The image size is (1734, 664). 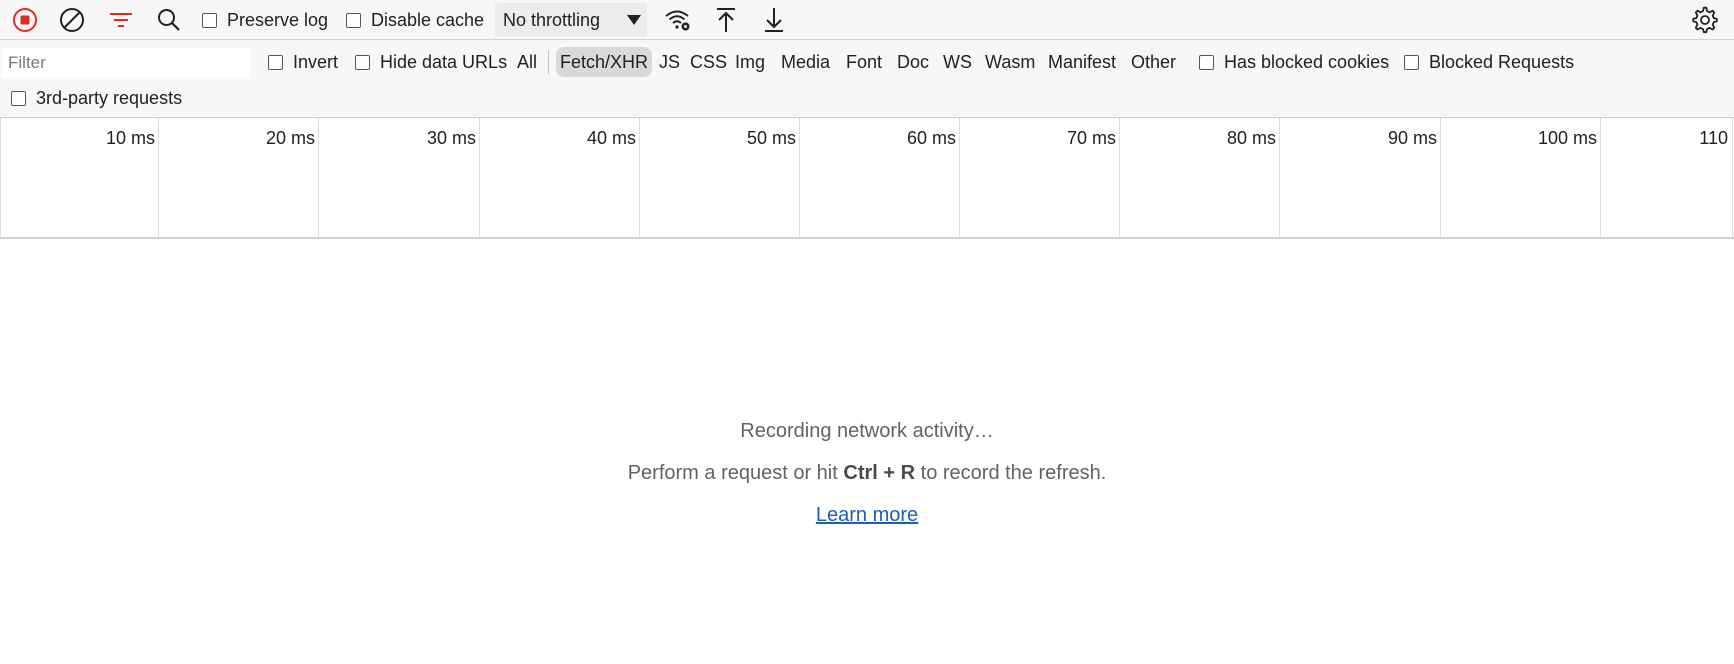 I want to click on timeline-tick-label: 20 ms, so click(x=290, y=138).